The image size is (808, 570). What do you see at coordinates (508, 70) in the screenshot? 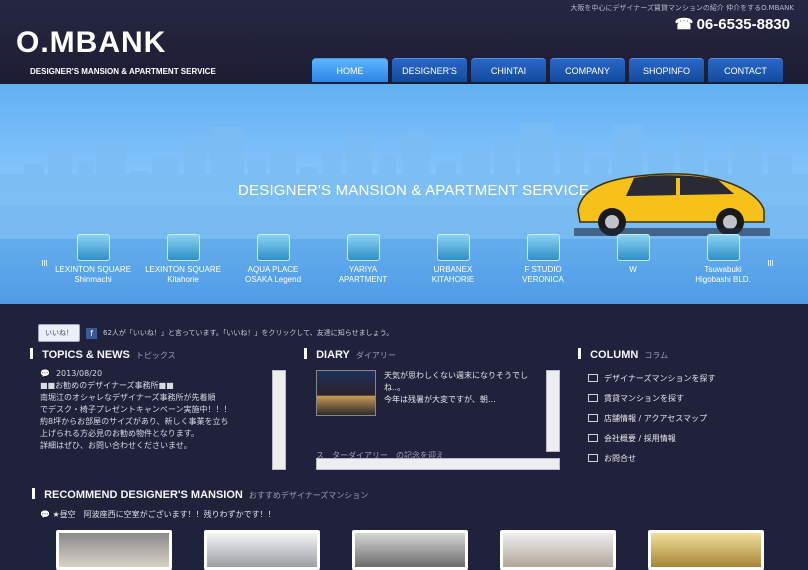
I see `nav-chintai: CHINTAI` at bounding box center [508, 70].